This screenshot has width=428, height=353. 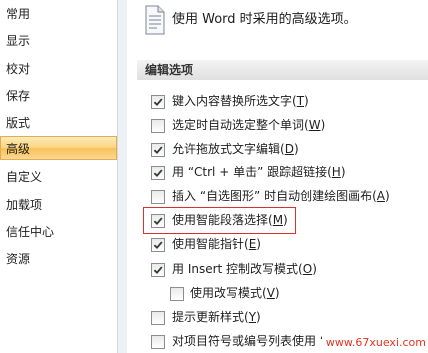 I want to click on option-insert-key-overtype: 用 Insert 控制改写模式(O), so click(x=277, y=269).